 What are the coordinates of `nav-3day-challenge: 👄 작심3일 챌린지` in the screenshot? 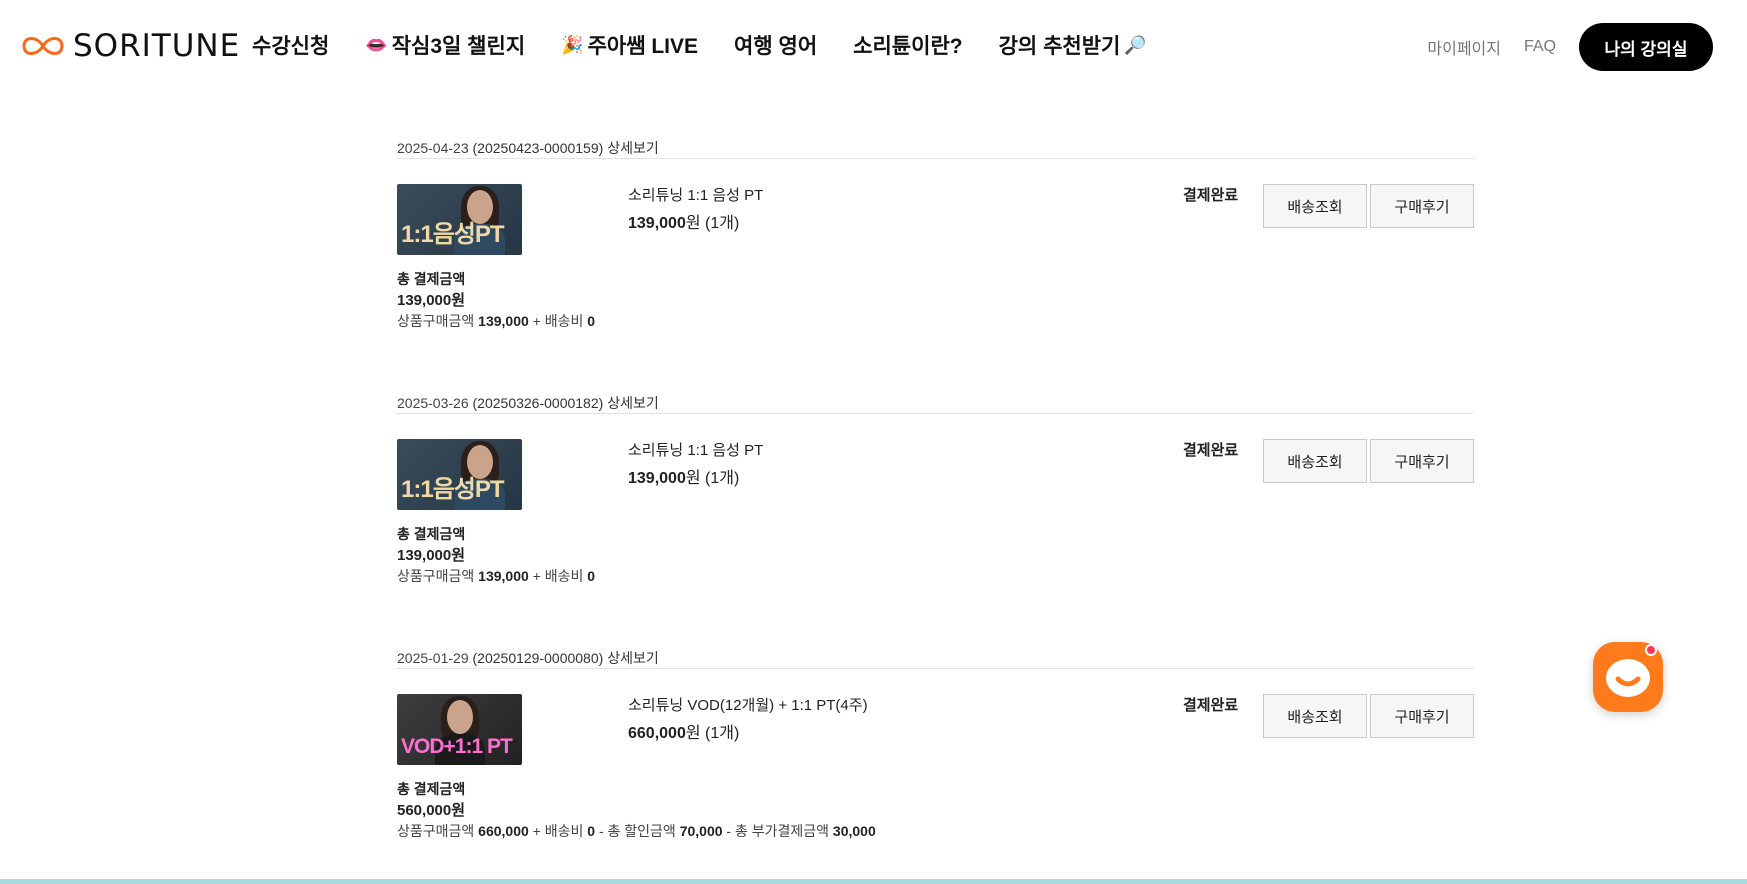 It's located at (445, 45).